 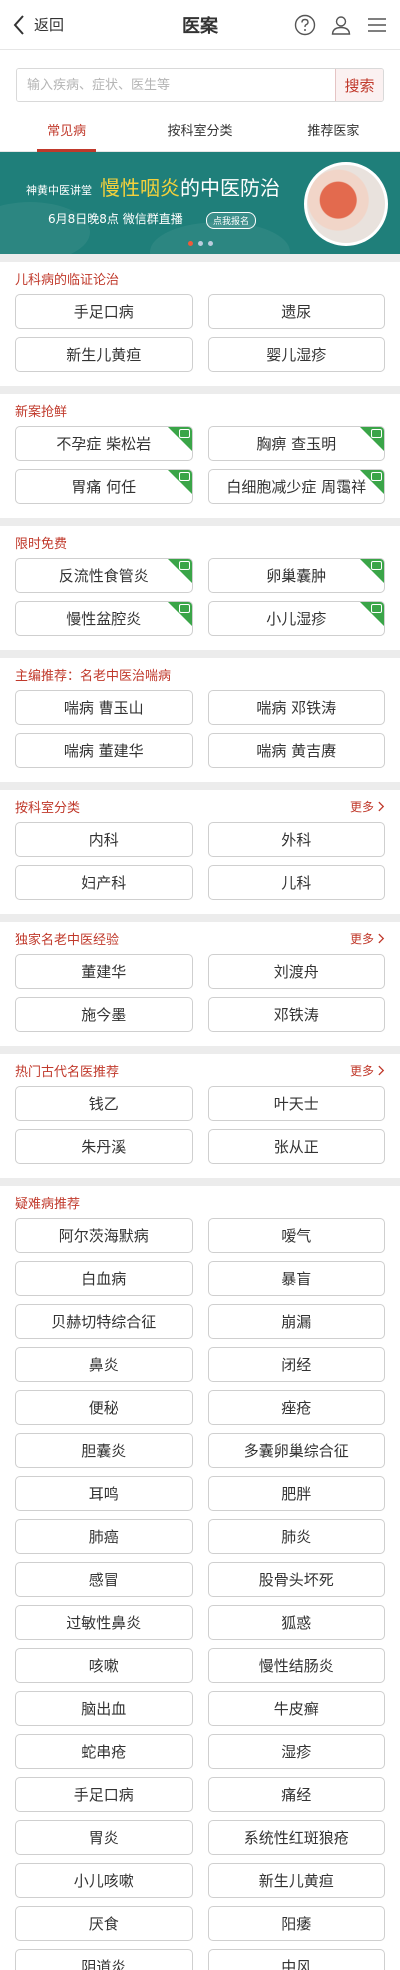 What do you see at coordinates (67, 940) in the screenshot?
I see `section-title: 独家名老中医经验` at bounding box center [67, 940].